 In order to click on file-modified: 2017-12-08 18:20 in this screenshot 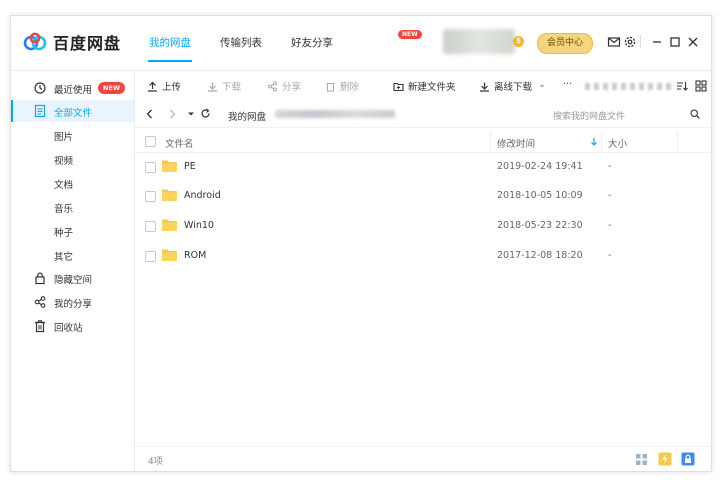, I will do `click(540, 255)`.